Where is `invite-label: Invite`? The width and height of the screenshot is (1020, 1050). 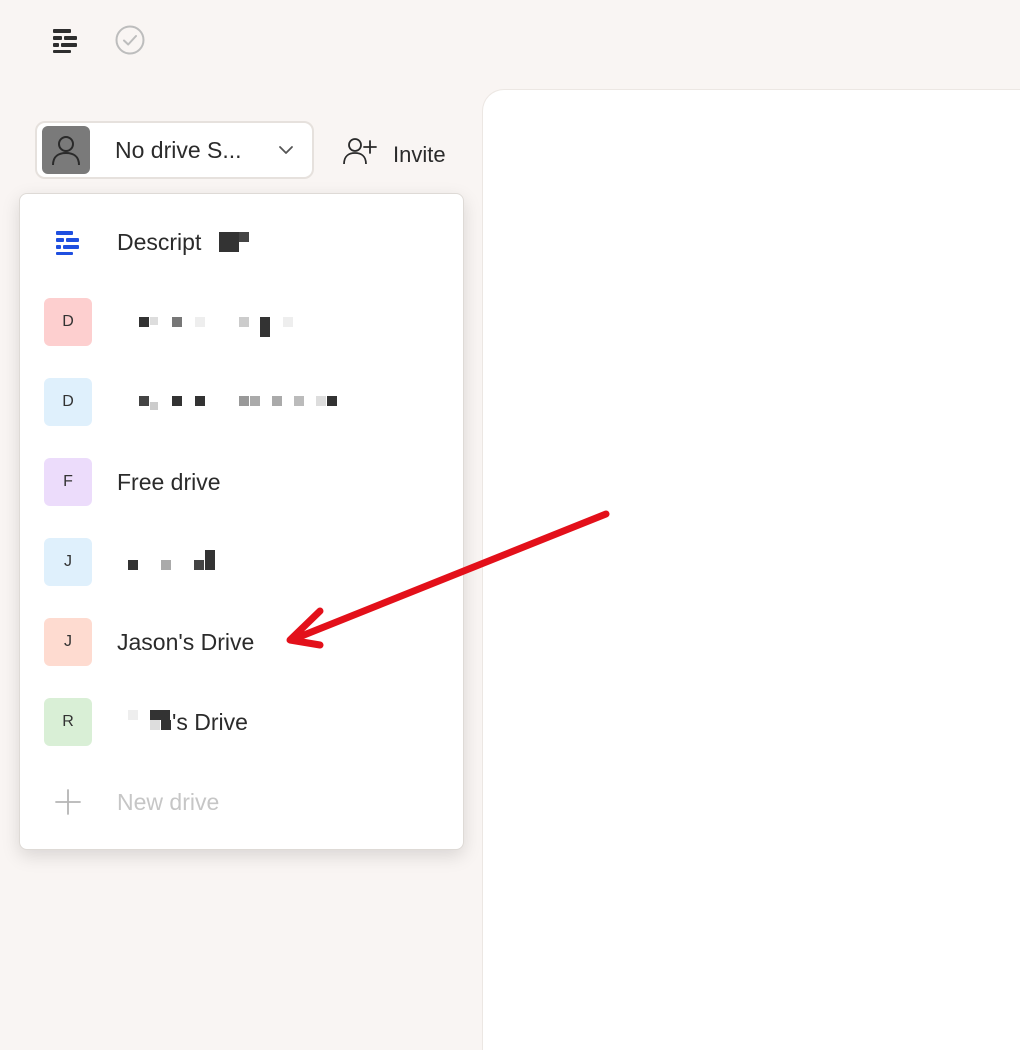 invite-label: Invite is located at coordinates (419, 154).